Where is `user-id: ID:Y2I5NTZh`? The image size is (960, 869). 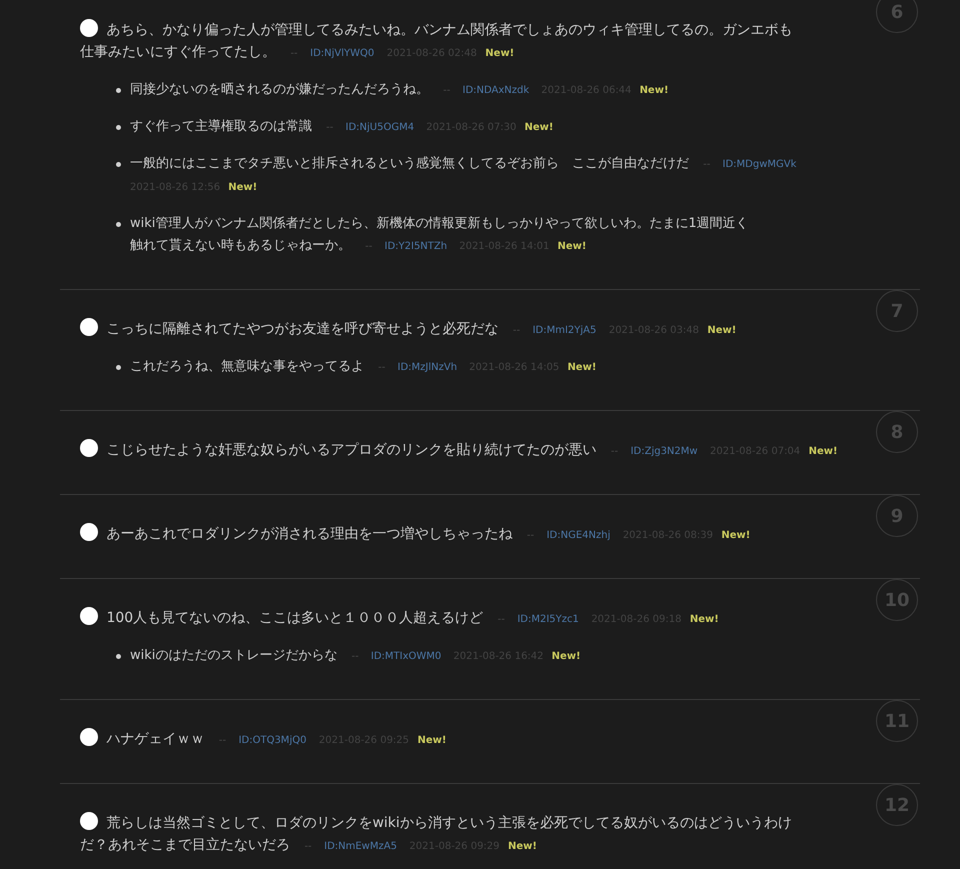
user-id: ID:Y2I5NTZh is located at coordinates (416, 246).